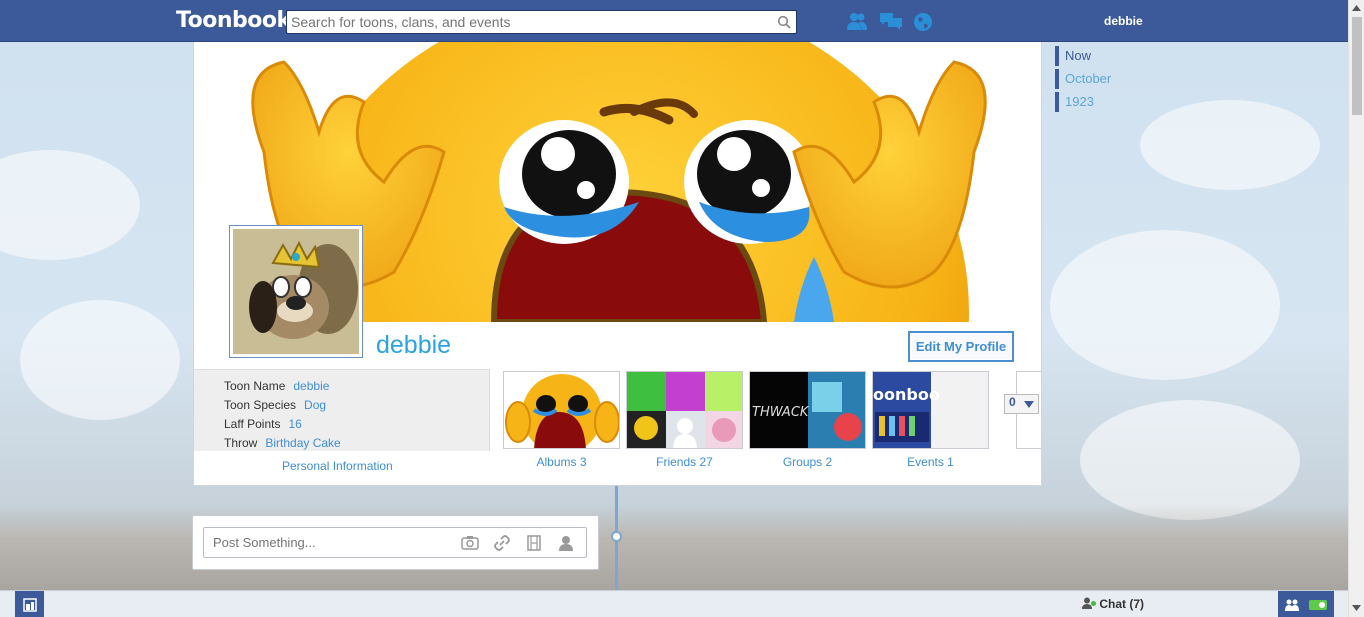  I want to click on groups-tile: THWACK, so click(807, 410).